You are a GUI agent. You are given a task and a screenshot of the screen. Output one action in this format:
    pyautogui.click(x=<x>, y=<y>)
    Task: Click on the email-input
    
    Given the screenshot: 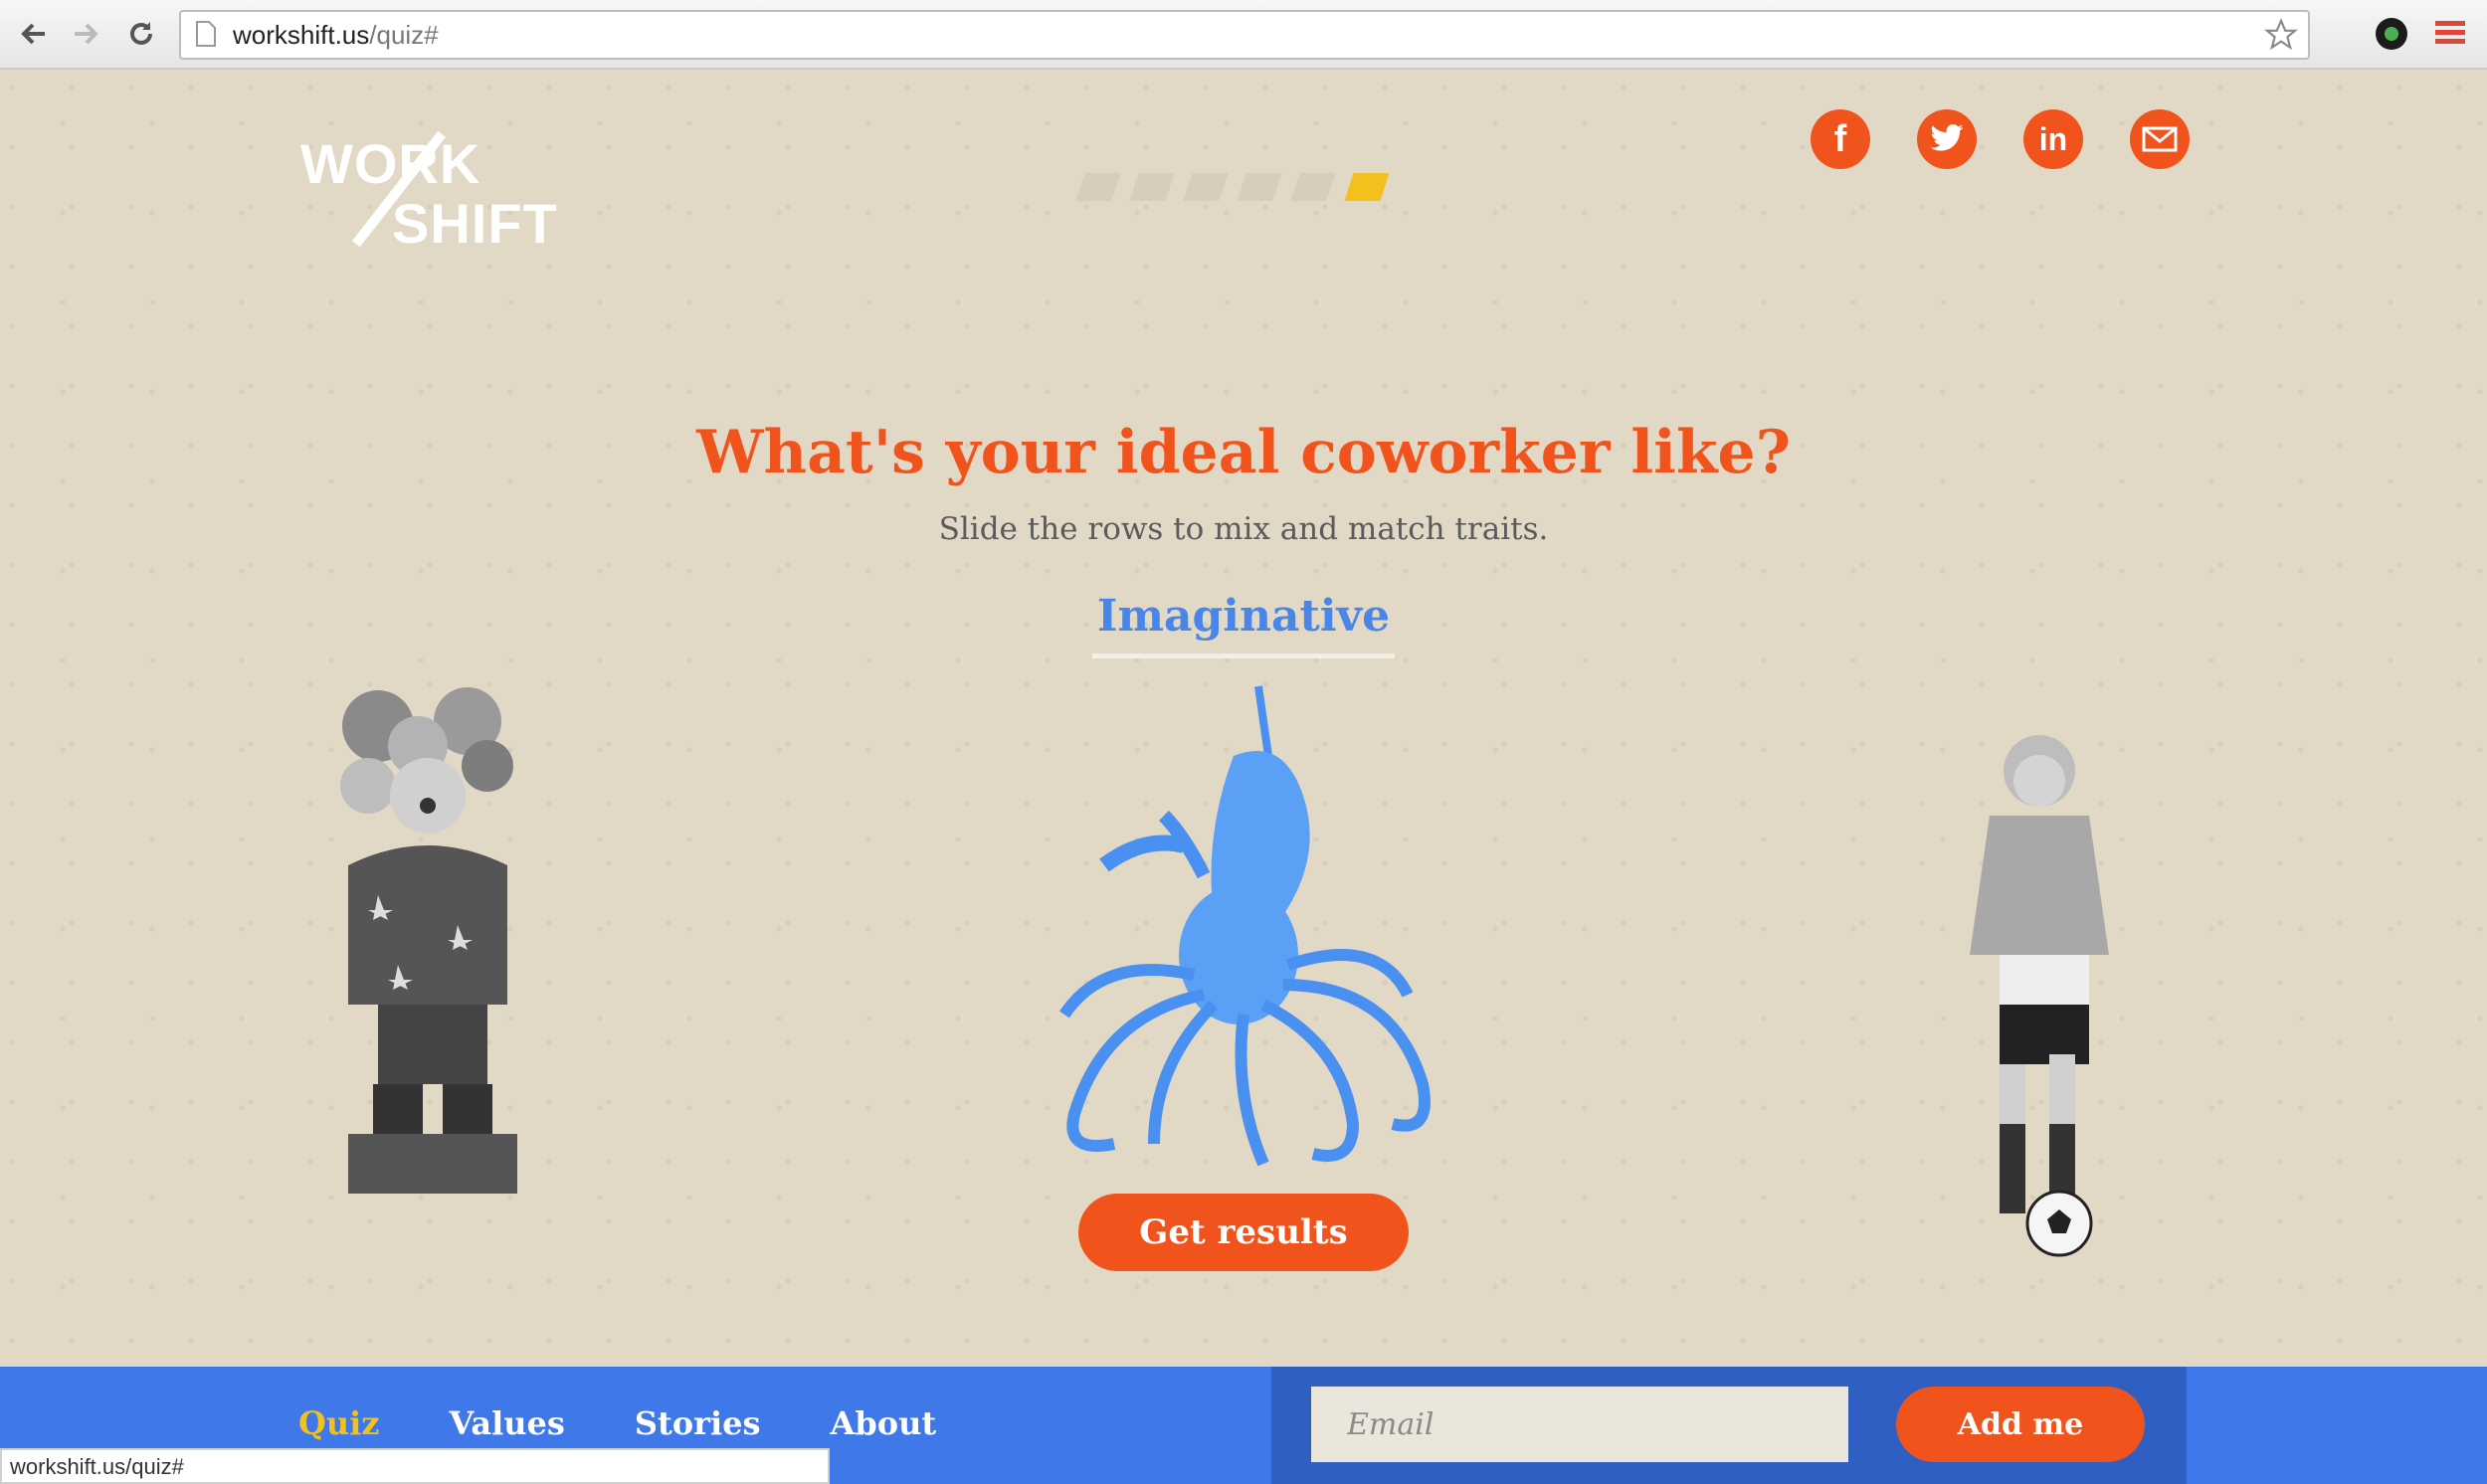 What is the action you would take?
    pyautogui.click(x=1580, y=1425)
    